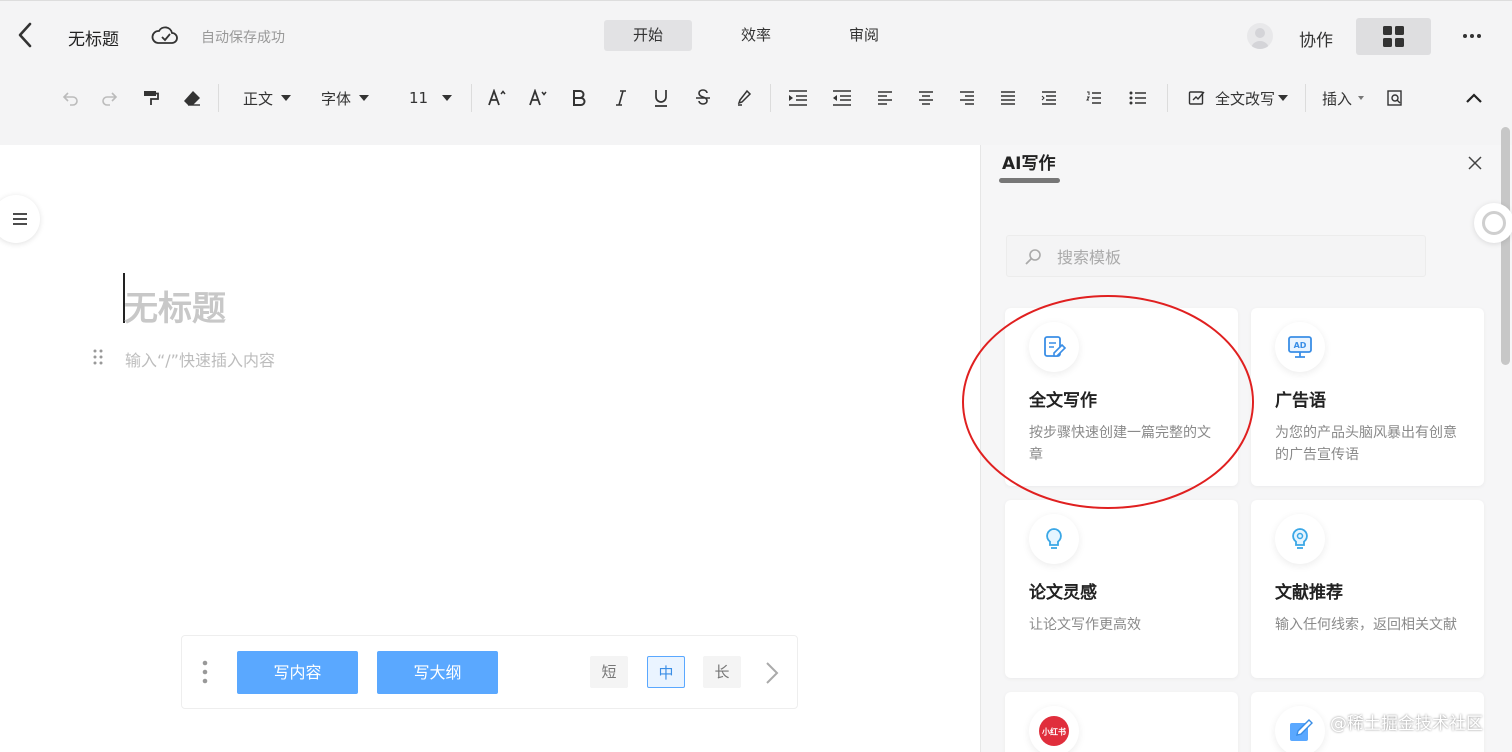 The height and width of the screenshot is (752, 1512). Describe the element at coordinates (1505, 246) in the screenshot. I see `panel-scrollbar` at that location.